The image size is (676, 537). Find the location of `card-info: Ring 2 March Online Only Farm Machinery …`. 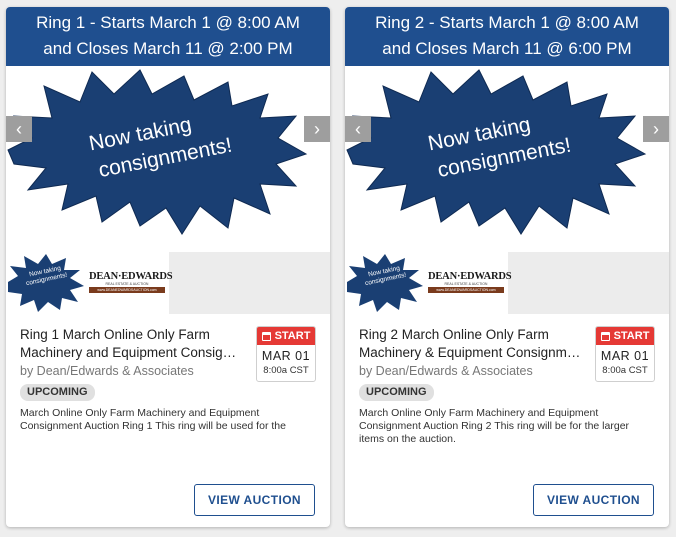

card-info: Ring 2 March Online Only Farm Machinery … is located at coordinates (507, 360).